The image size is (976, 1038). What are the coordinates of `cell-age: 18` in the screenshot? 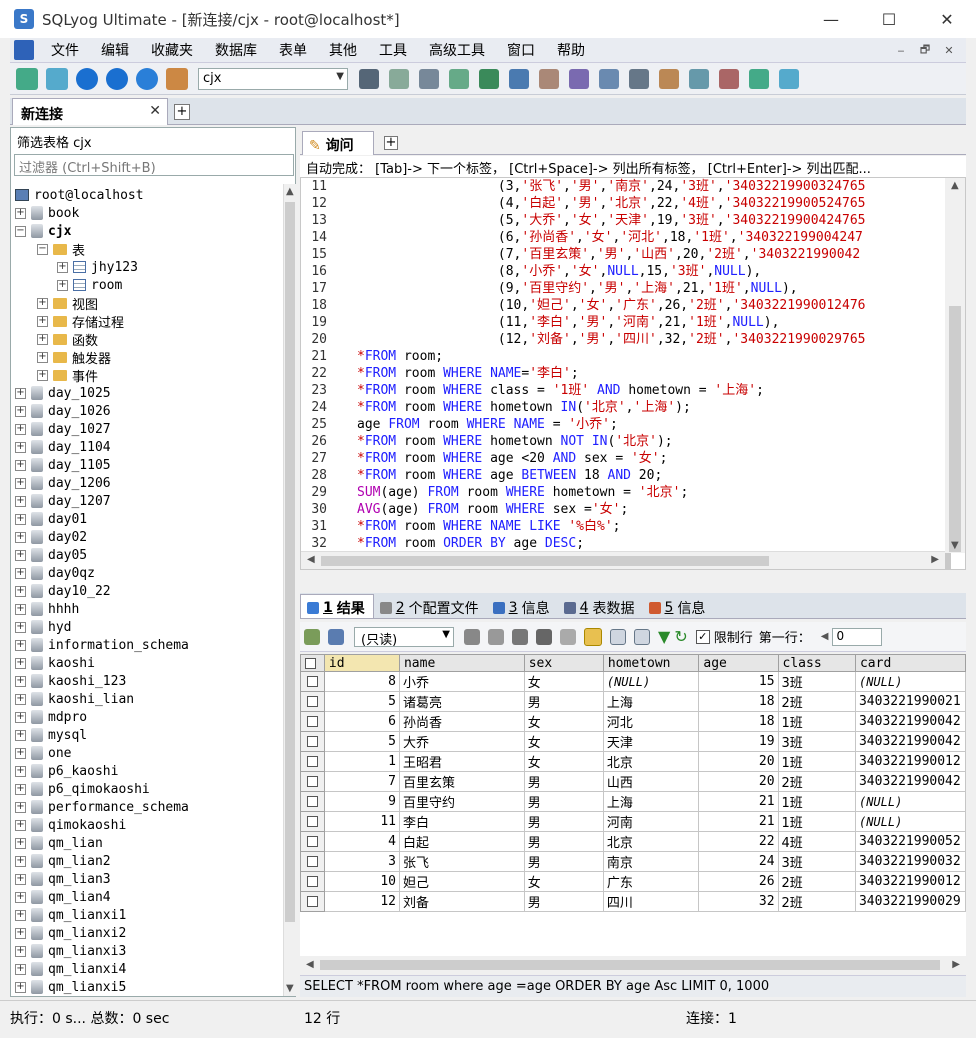 It's located at (738, 701).